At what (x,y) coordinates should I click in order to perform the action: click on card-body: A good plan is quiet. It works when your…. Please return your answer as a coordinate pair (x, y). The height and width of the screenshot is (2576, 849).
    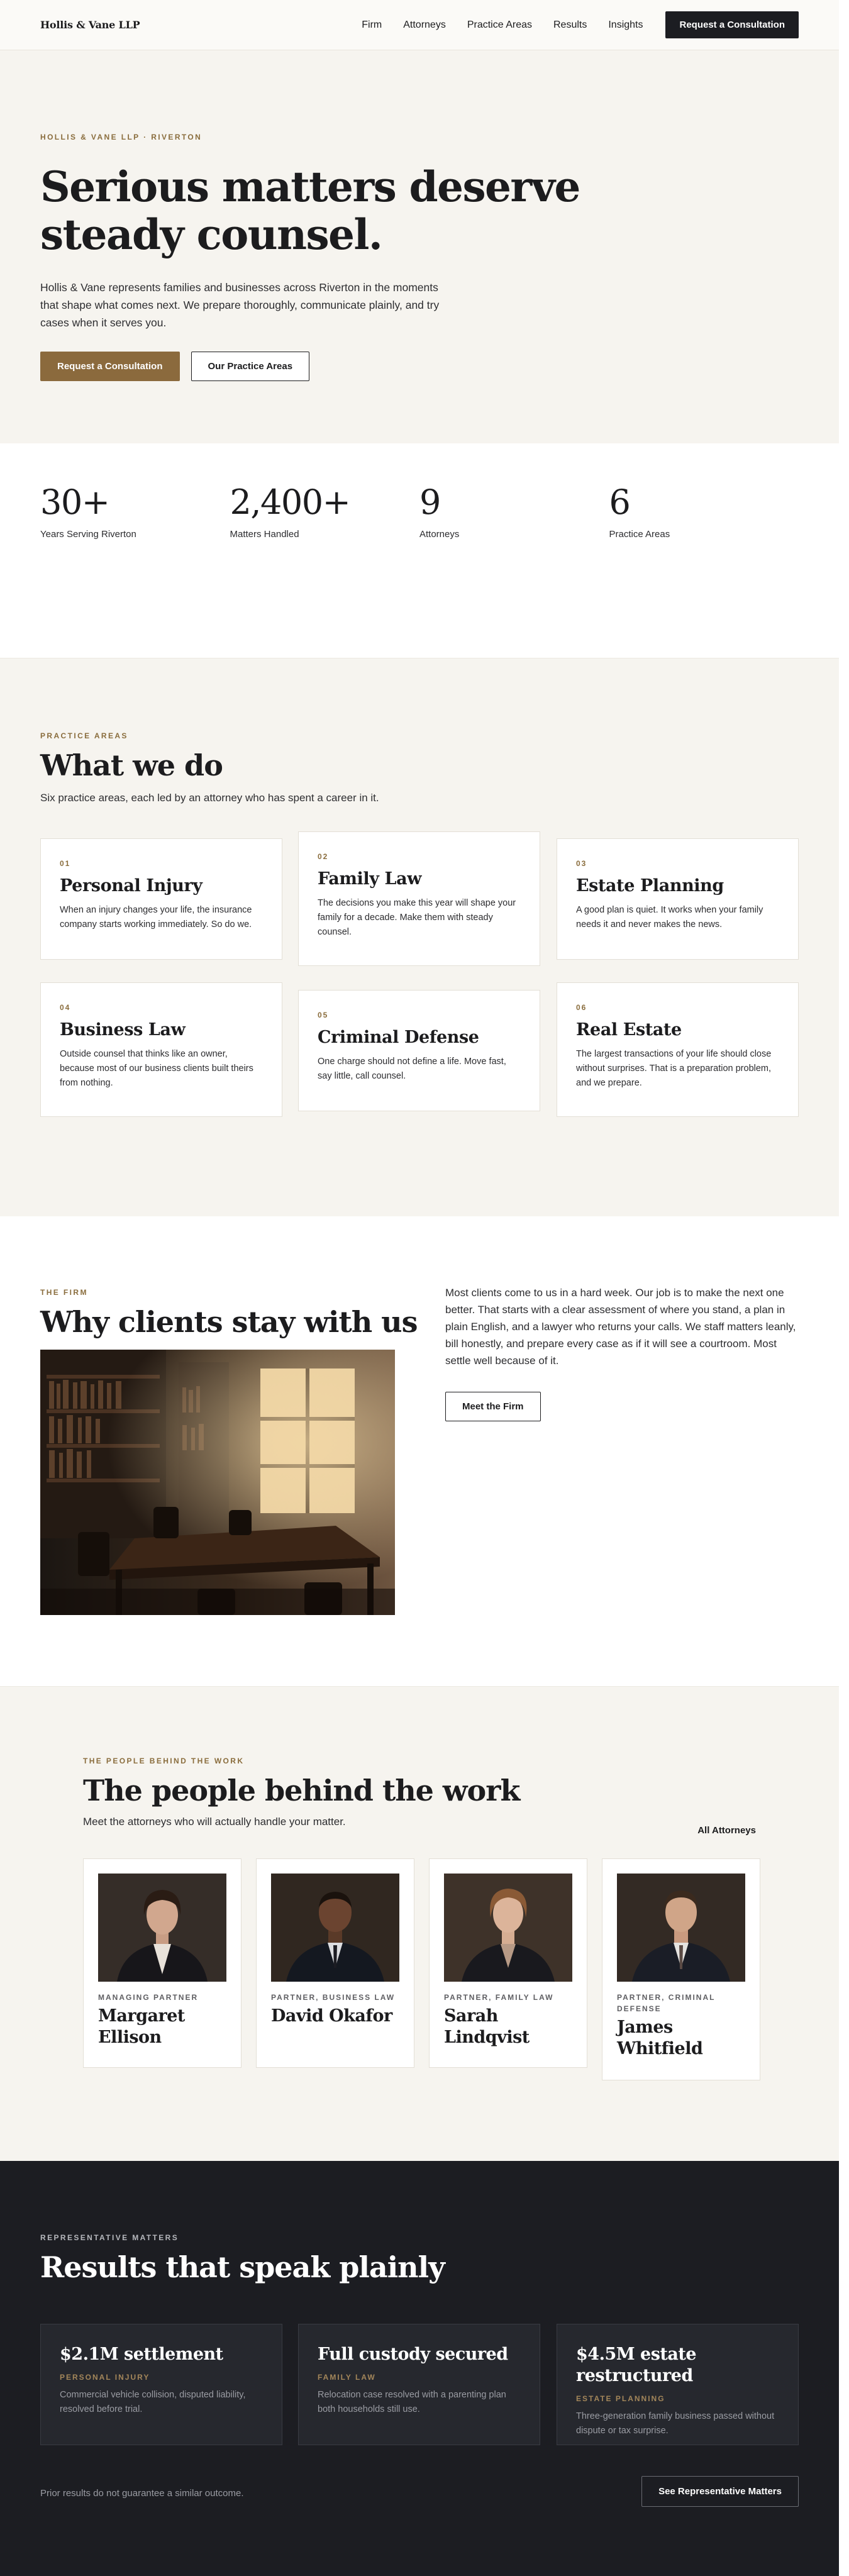
    Looking at the image, I should click on (670, 917).